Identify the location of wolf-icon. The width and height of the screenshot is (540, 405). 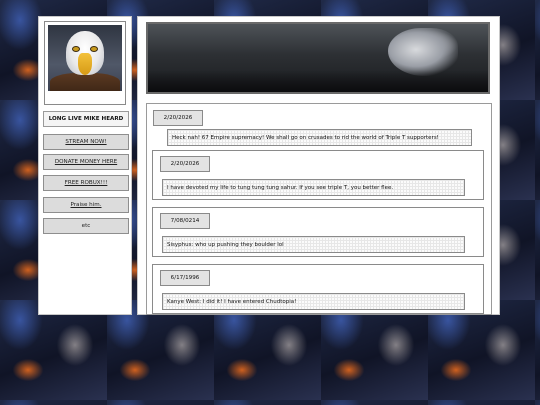
(423, 52).